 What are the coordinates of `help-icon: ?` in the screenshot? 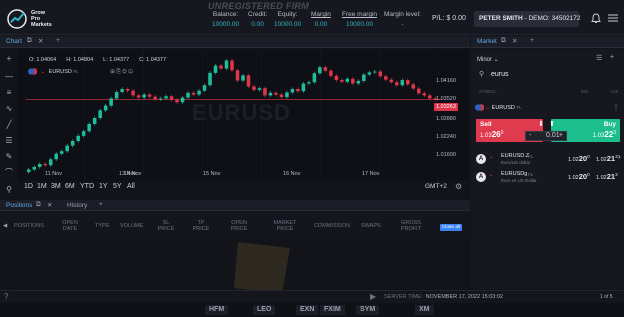 It's located at (6, 296).